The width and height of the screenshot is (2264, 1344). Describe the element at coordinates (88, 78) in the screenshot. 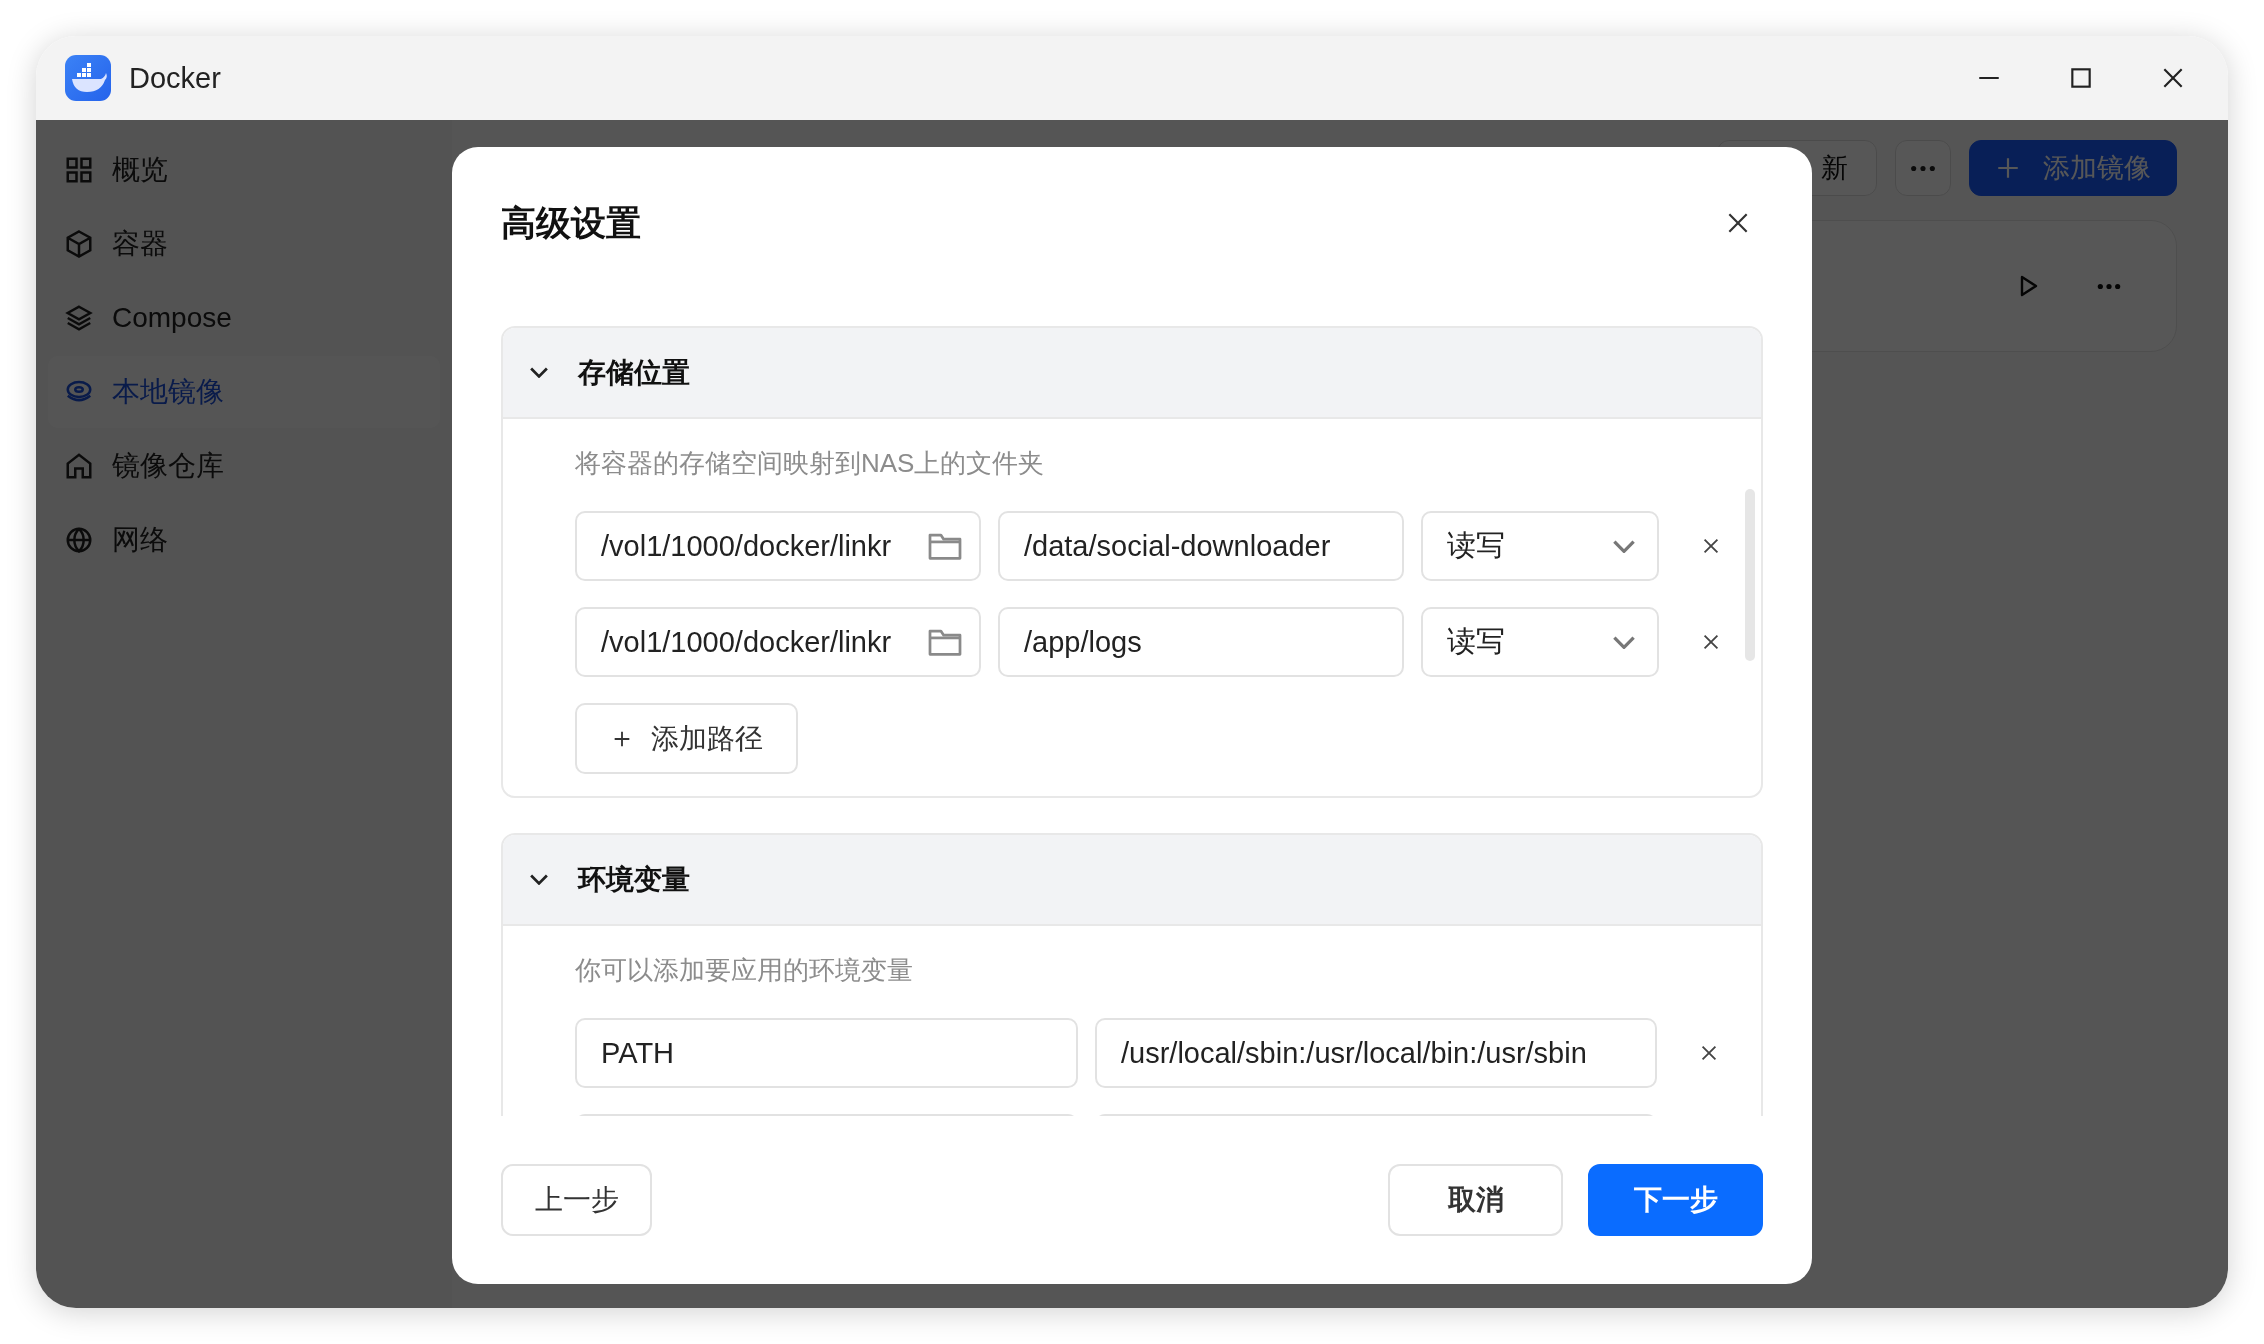

I see `whale-logo-icon` at that location.